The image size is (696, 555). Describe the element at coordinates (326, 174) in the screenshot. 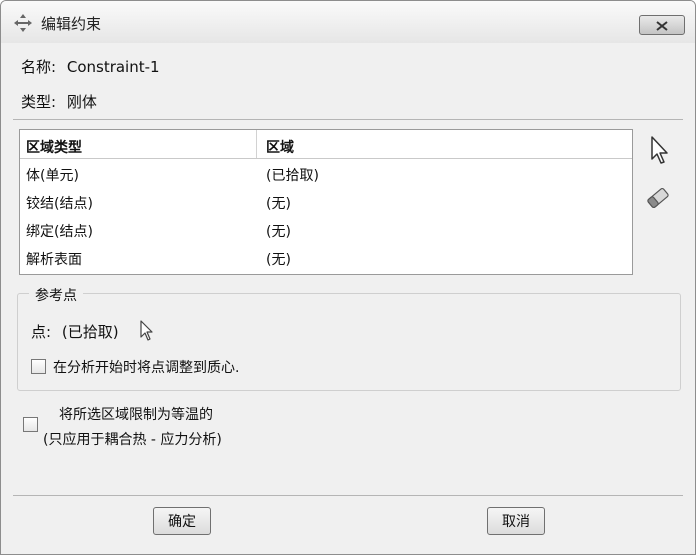

I see `table-row: 体(单元) (已拾取)` at that location.